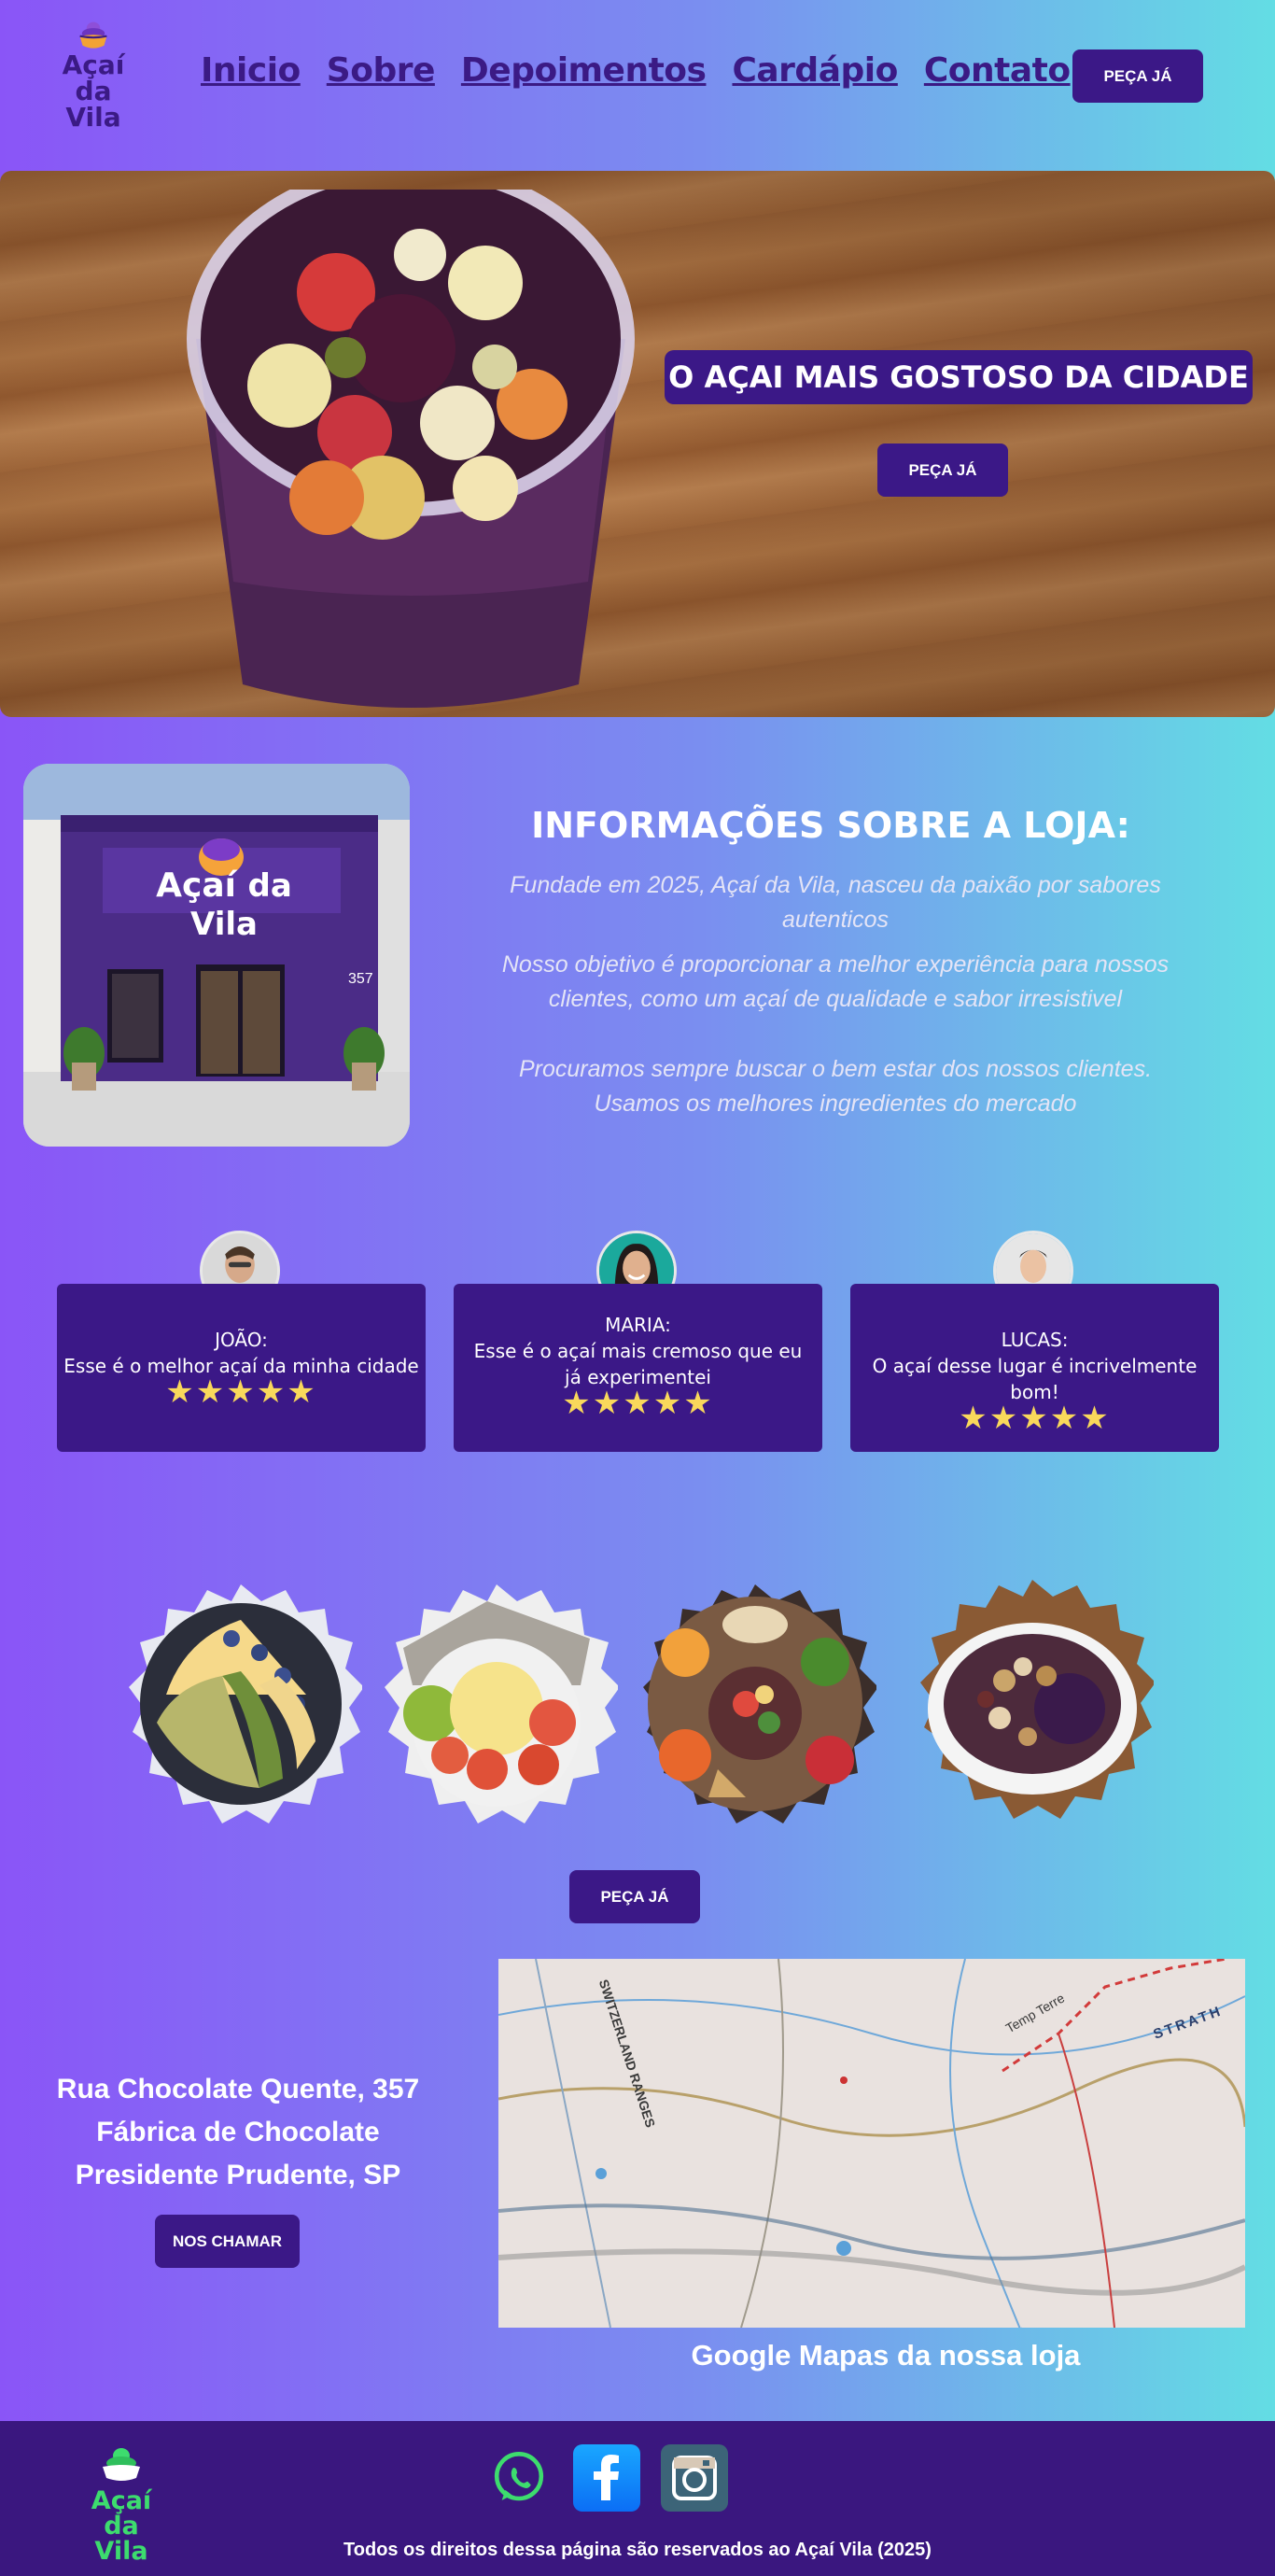 This screenshot has height=2576, width=1275. I want to click on footer-logo-line1: Açaí, so click(121, 2500).